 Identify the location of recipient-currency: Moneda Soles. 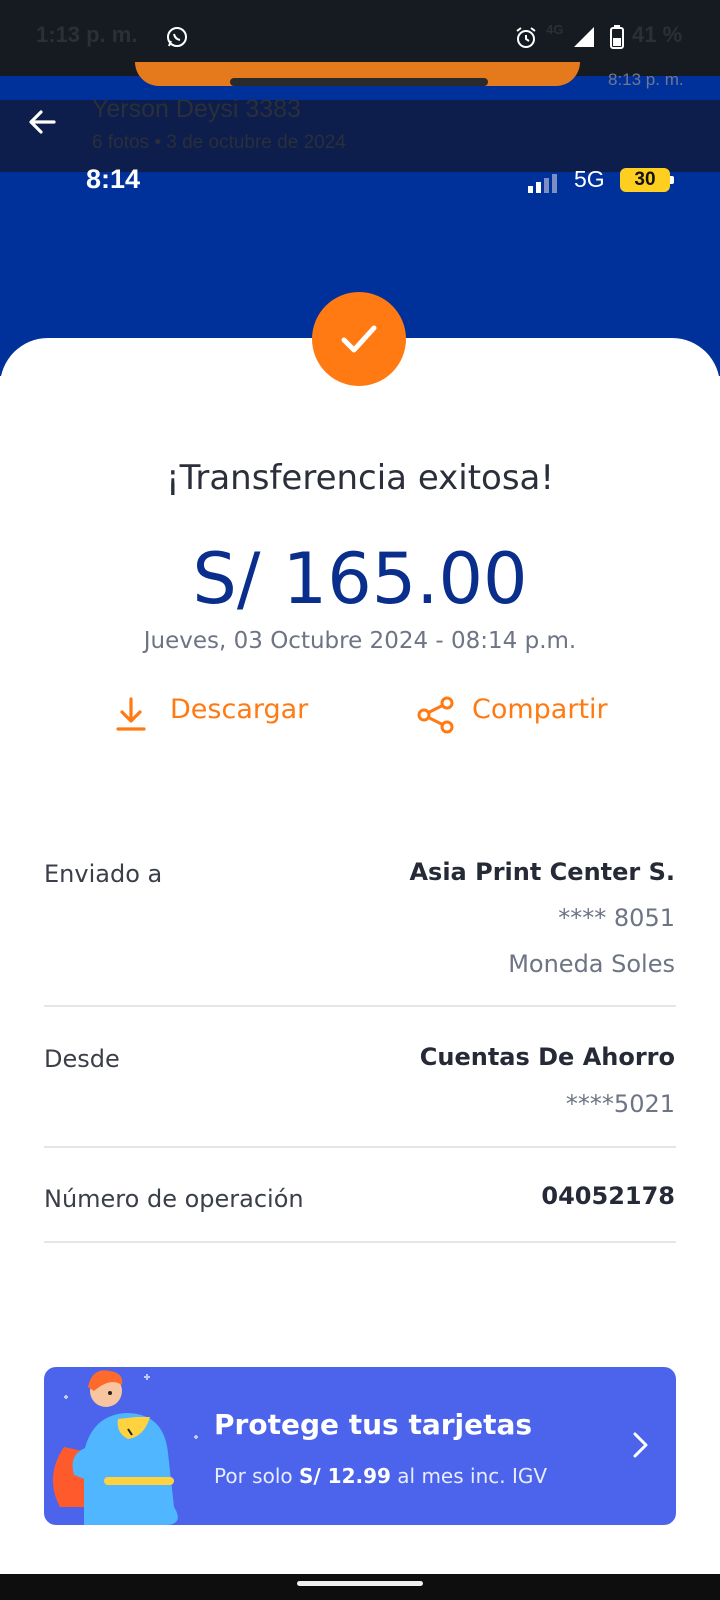
(591, 964).